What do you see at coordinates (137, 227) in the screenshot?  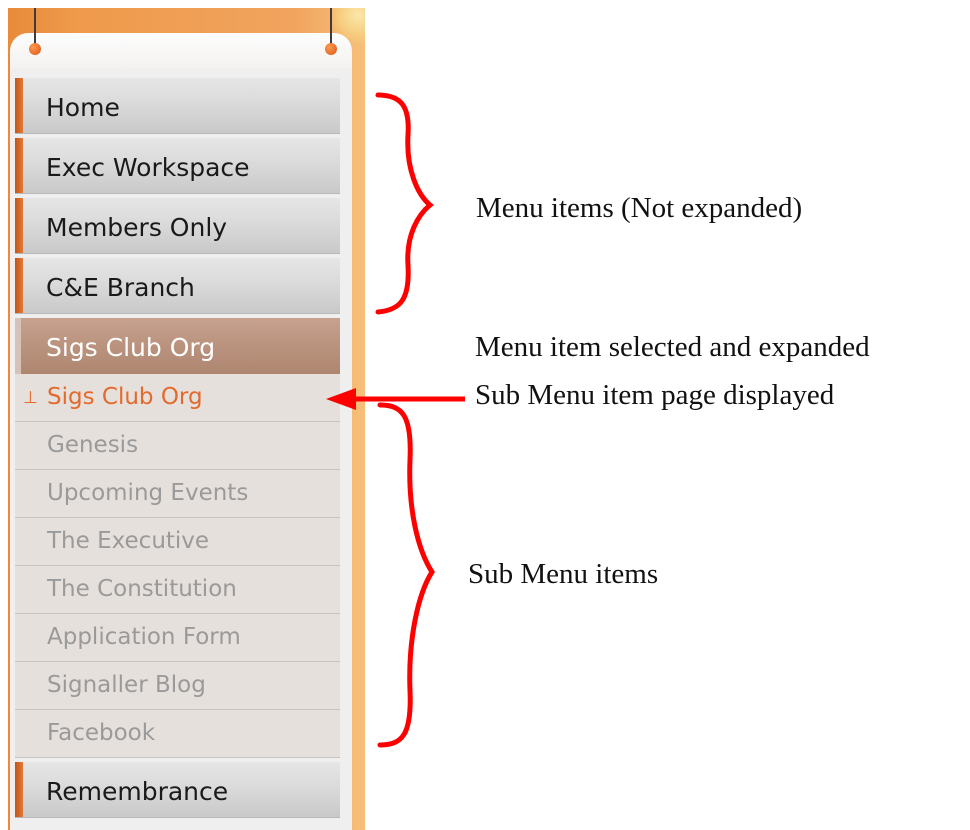 I see `menu-item-label: Members Only` at bounding box center [137, 227].